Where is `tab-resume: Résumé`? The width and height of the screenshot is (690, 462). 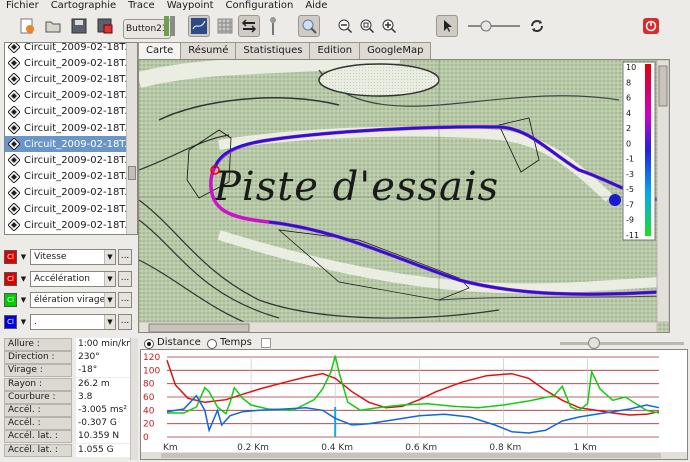 tab-resume: Résumé is located at coordinates (208, 50).